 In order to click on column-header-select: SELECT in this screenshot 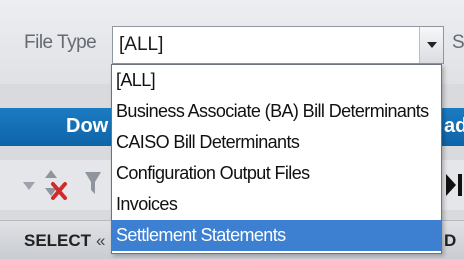, I will do `click(57, 241)`.